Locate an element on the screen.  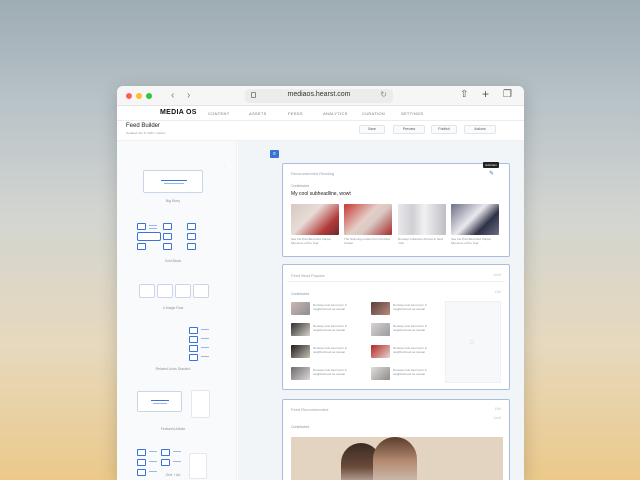
featured-image is located at coordinates (397, 458).